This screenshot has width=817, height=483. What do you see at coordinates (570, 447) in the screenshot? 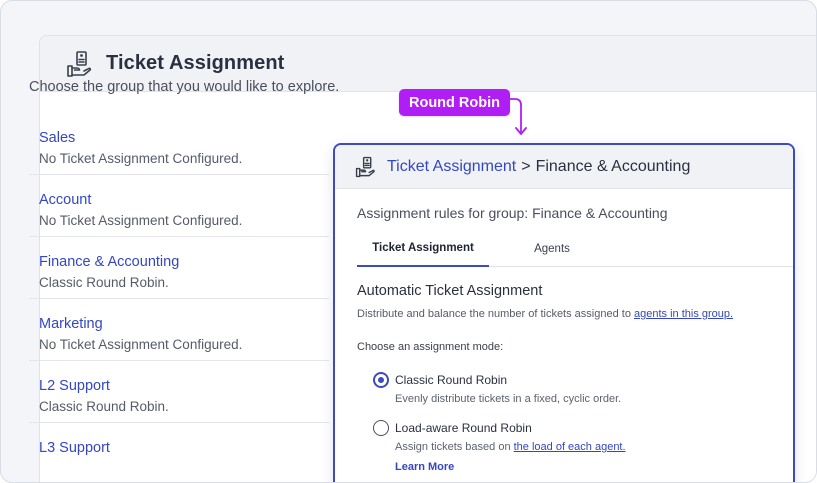
I see `agent-load-link: the load of each agent.` at bounding box center [570, 447].